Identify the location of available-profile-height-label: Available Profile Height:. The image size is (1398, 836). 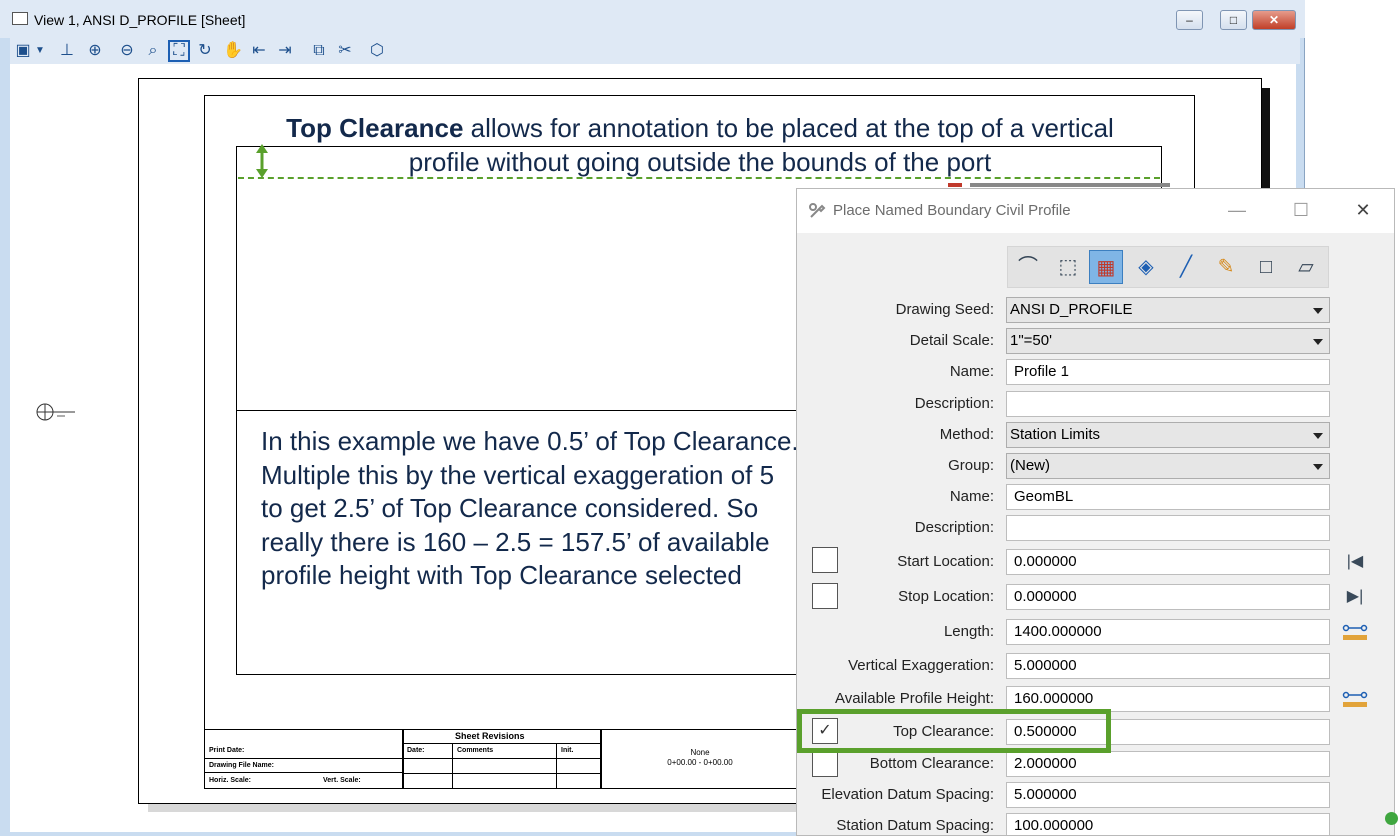
(914, 698).